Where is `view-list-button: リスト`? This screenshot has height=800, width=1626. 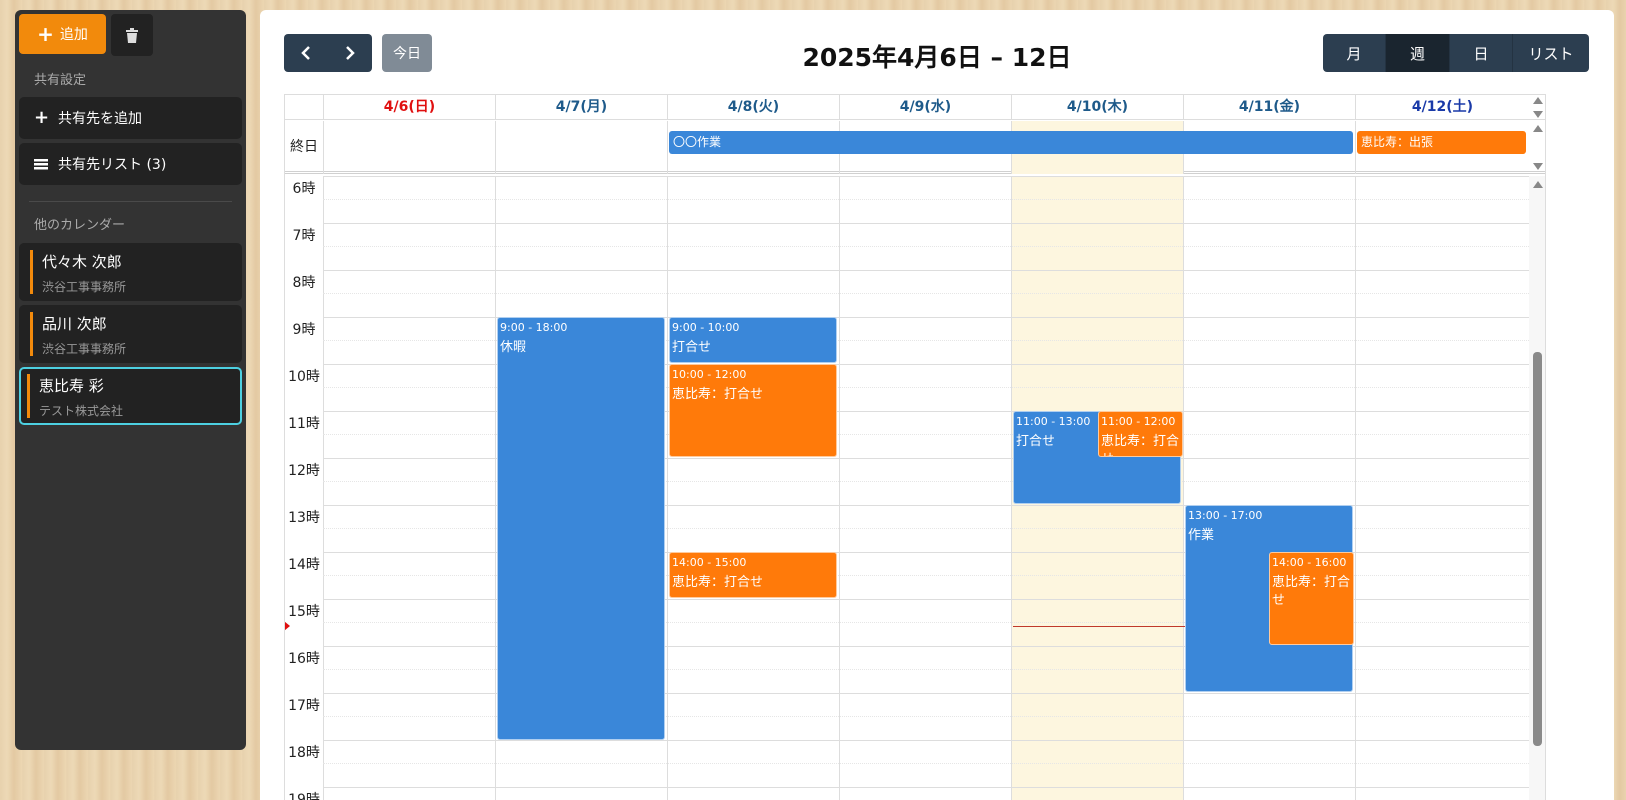
view-list-button: リスト is located at coordinates (1551, 53).